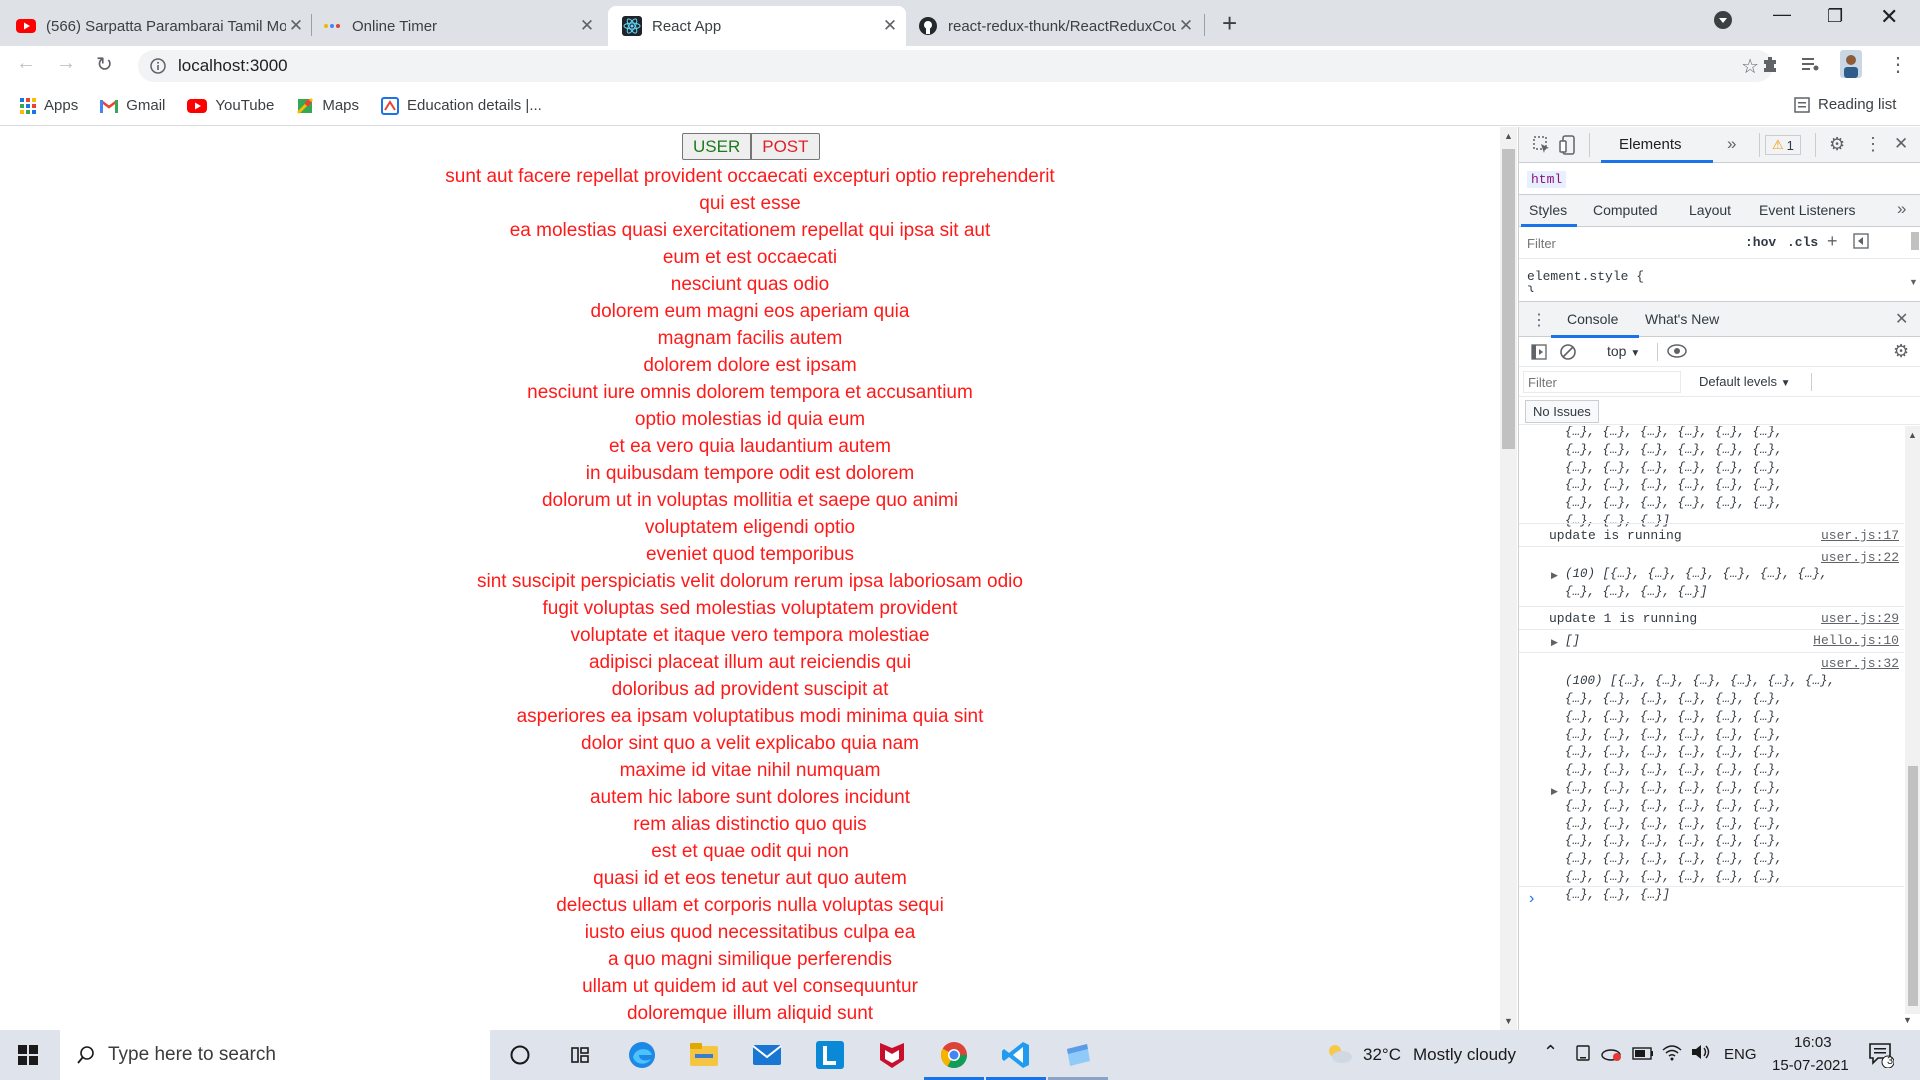 The image size is (1920, 1080). I want to click on clock-date: 15-07-2021, so click(1810, 1065).